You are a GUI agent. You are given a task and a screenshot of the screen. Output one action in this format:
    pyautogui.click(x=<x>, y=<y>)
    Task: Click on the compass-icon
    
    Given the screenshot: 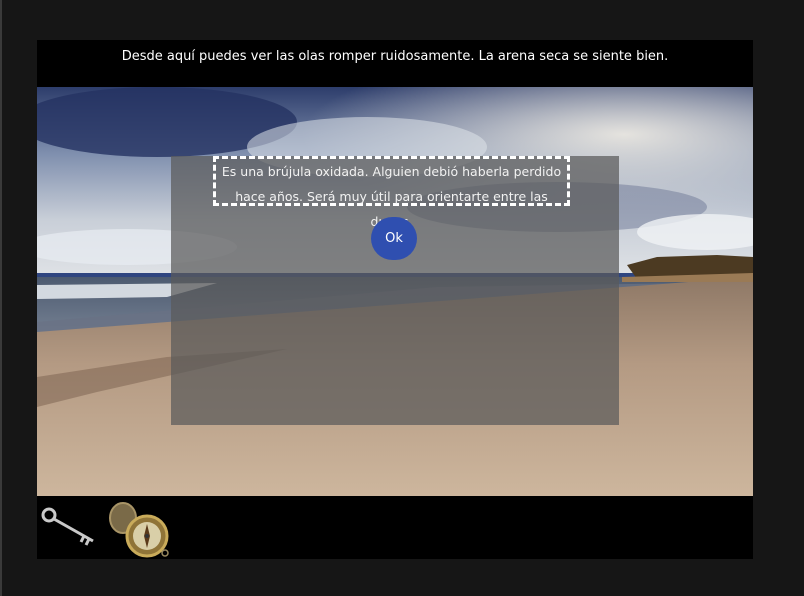 What is the action you would take?
    pyautogui.click(x=139, y=530)
    